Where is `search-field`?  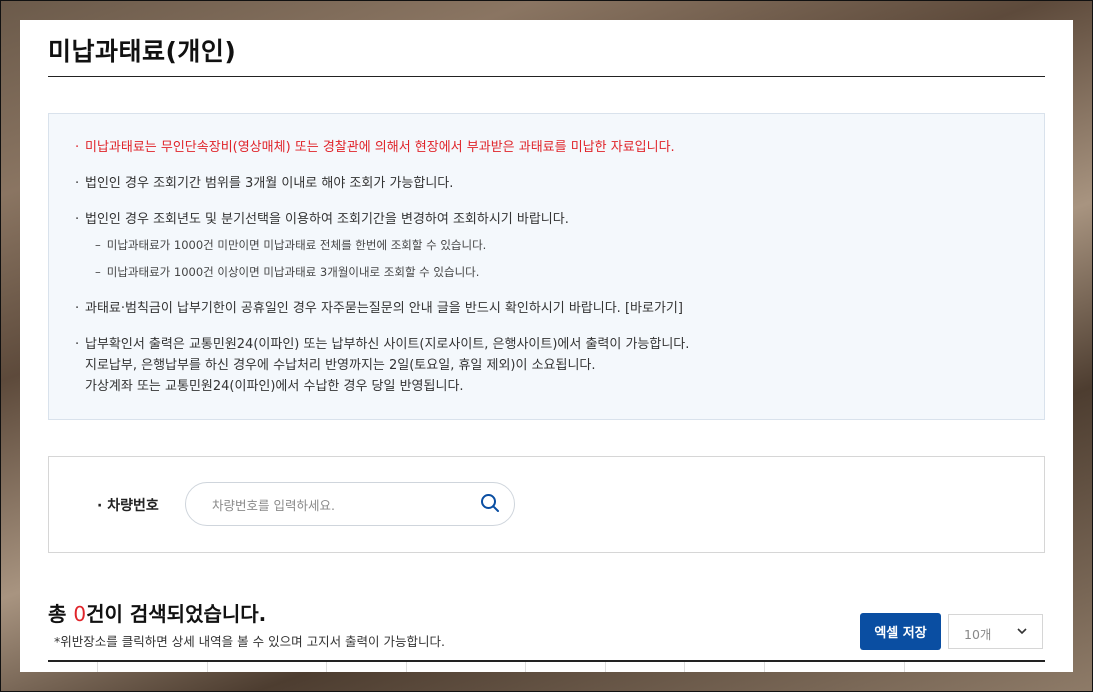
search-field is located at coordinates (350, 504).